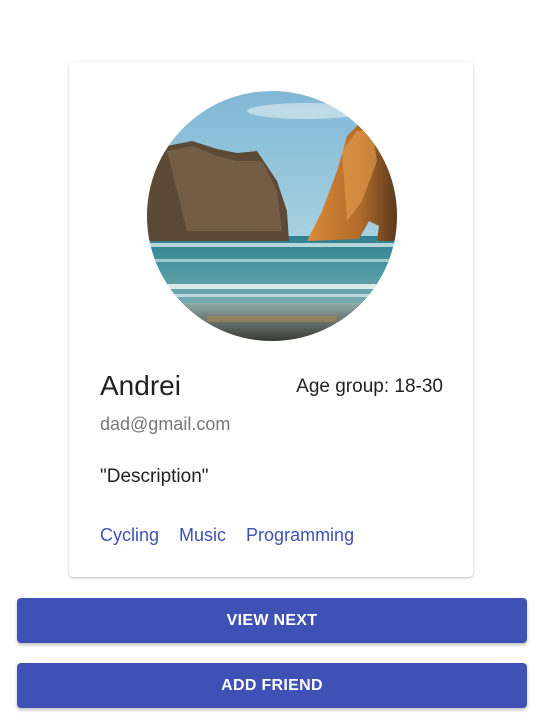 The image size is (547, 724). I want to click on view-next-button: VIEW NEXT, so click(272, 620).